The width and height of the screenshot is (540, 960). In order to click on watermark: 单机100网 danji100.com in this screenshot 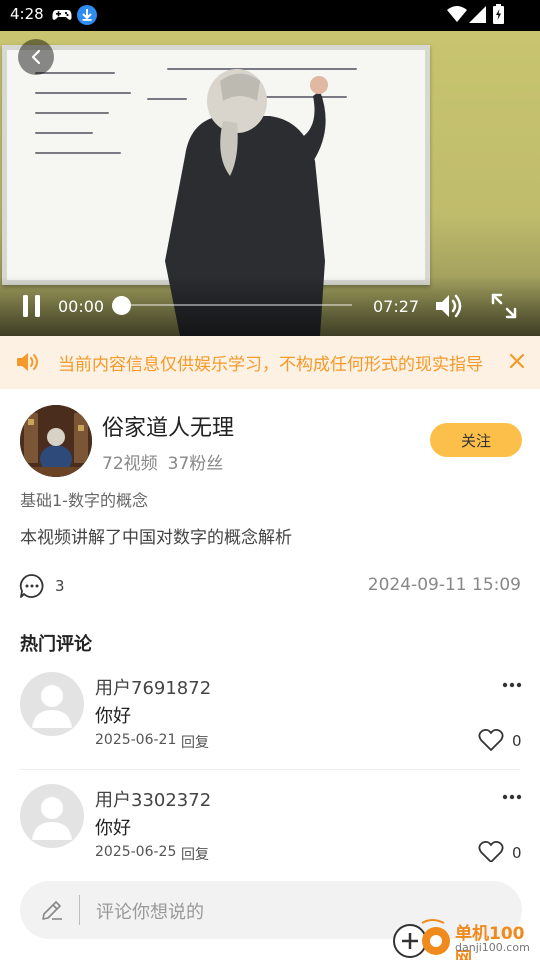, I will do `click(466, 938)`.